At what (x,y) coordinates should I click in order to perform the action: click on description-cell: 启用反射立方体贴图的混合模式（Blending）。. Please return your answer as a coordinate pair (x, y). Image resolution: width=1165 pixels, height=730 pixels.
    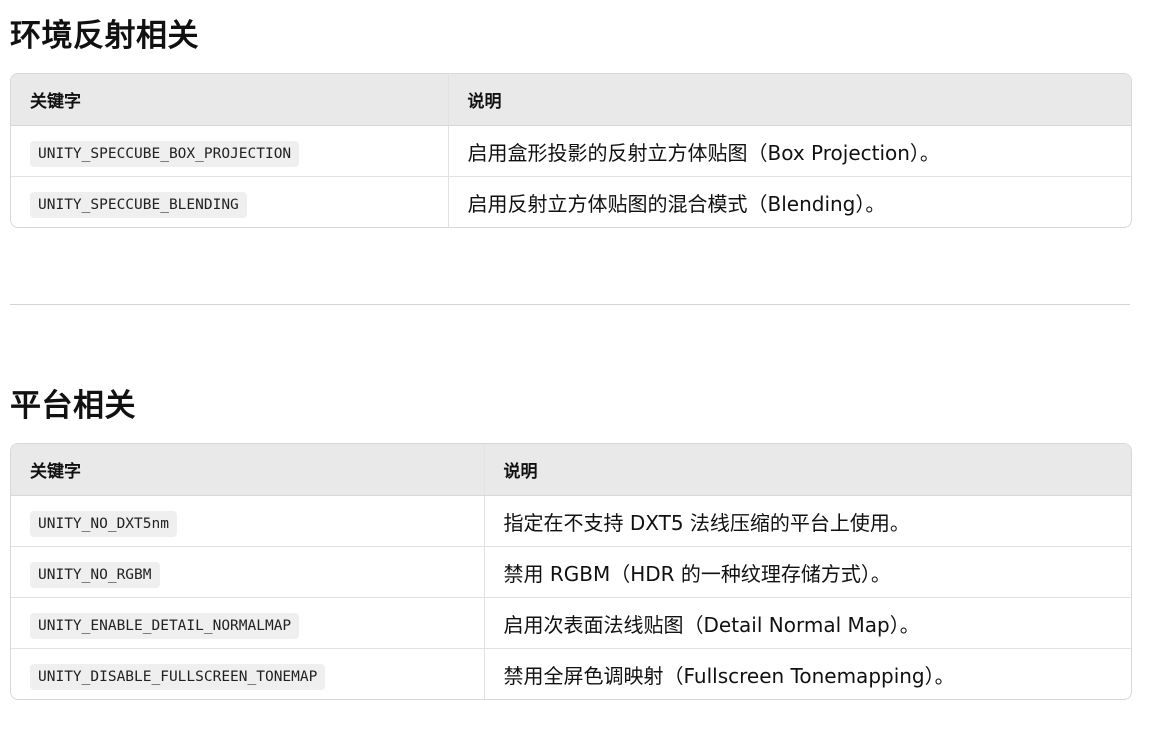
    Looking at the image, I should click on (789, 201).